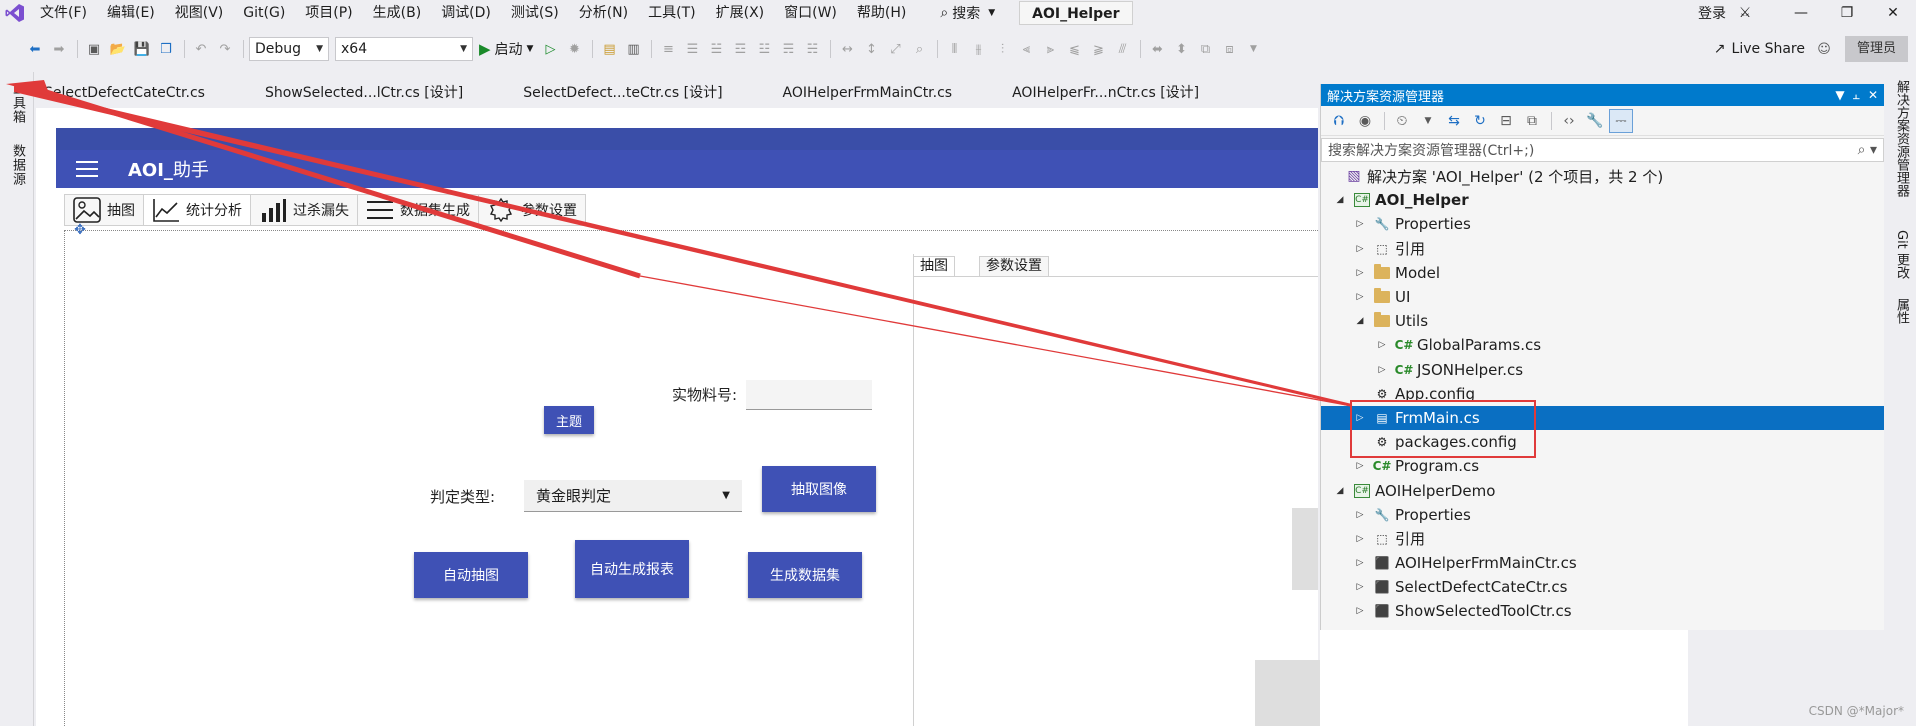  Describe the element at coordinates (418, 210) in the screenshot. I see `nav-tab-dataset: 数据集生成` at that location.